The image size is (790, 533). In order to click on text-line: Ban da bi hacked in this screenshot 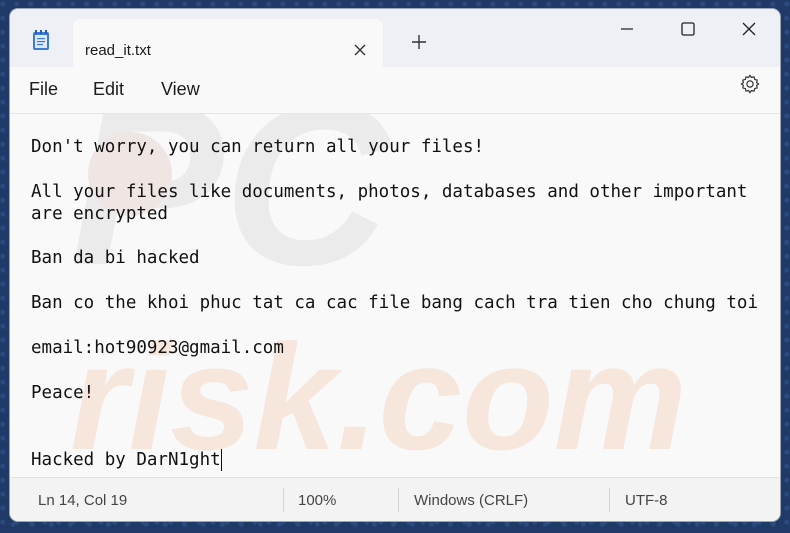, I will do `click(115, 258)`.